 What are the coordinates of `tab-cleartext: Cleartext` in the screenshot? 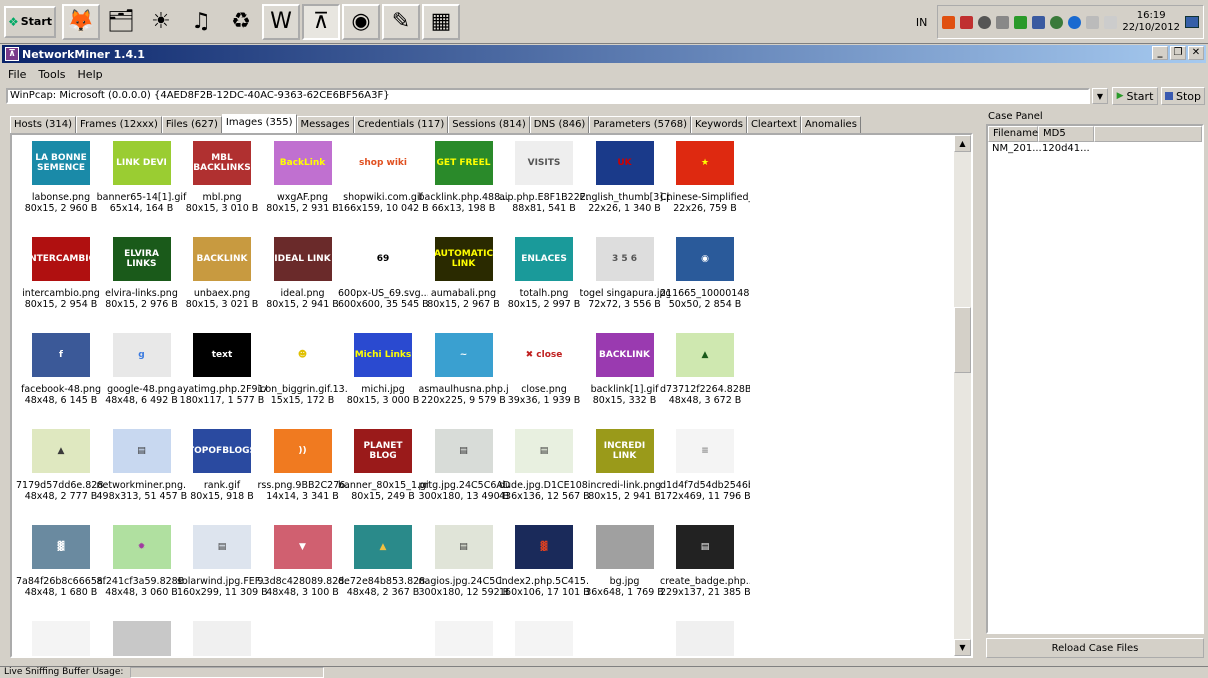 It's located at (773, 124).